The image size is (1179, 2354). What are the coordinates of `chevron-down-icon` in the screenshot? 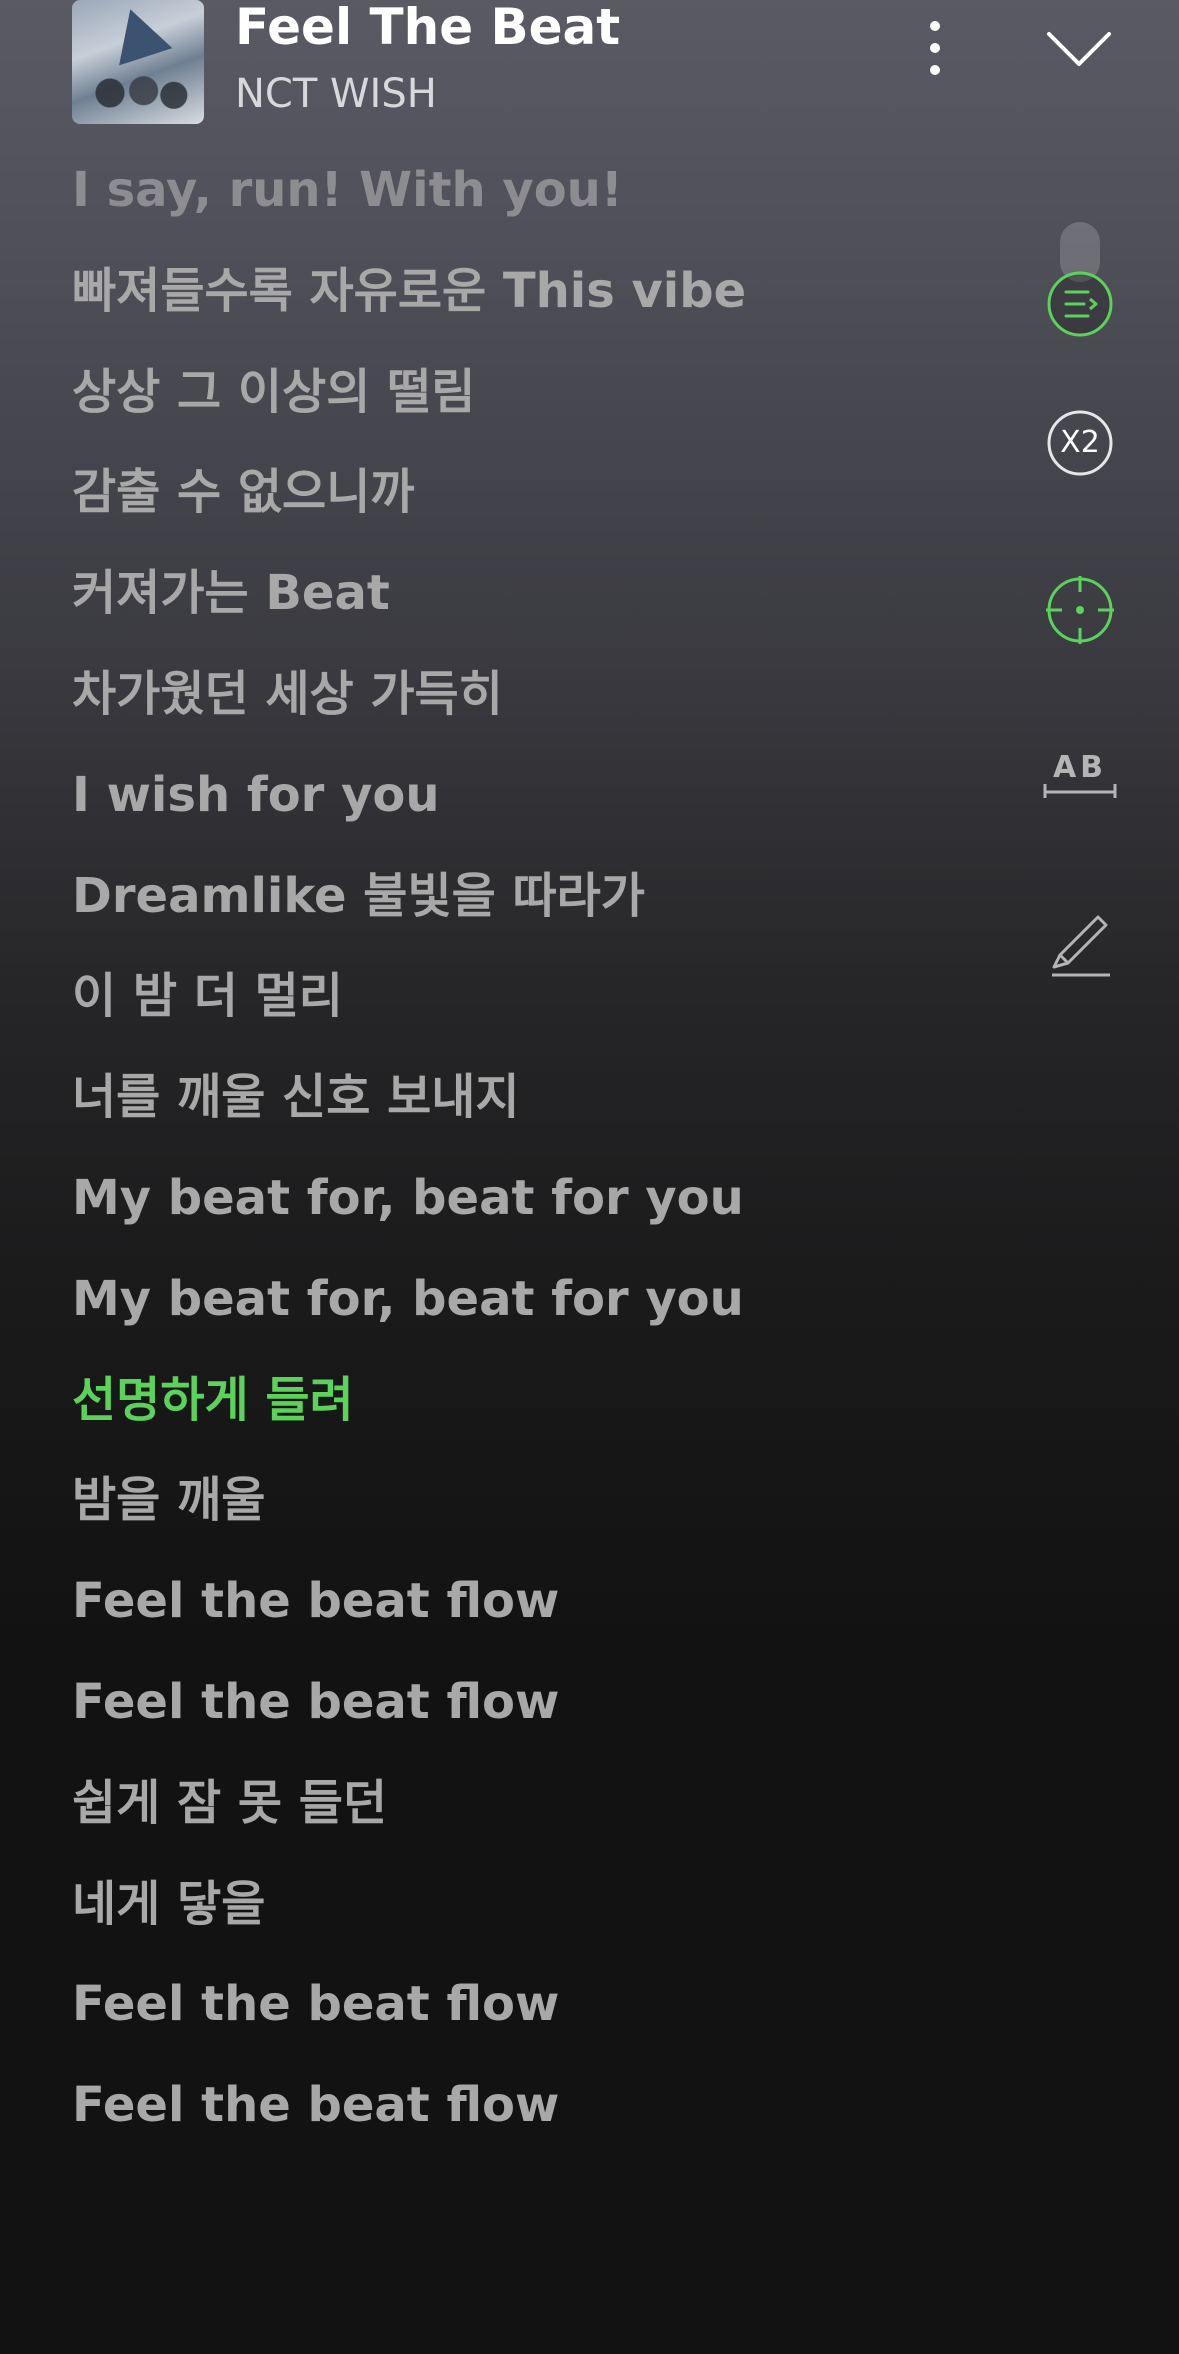 It's located at (1079, 49).